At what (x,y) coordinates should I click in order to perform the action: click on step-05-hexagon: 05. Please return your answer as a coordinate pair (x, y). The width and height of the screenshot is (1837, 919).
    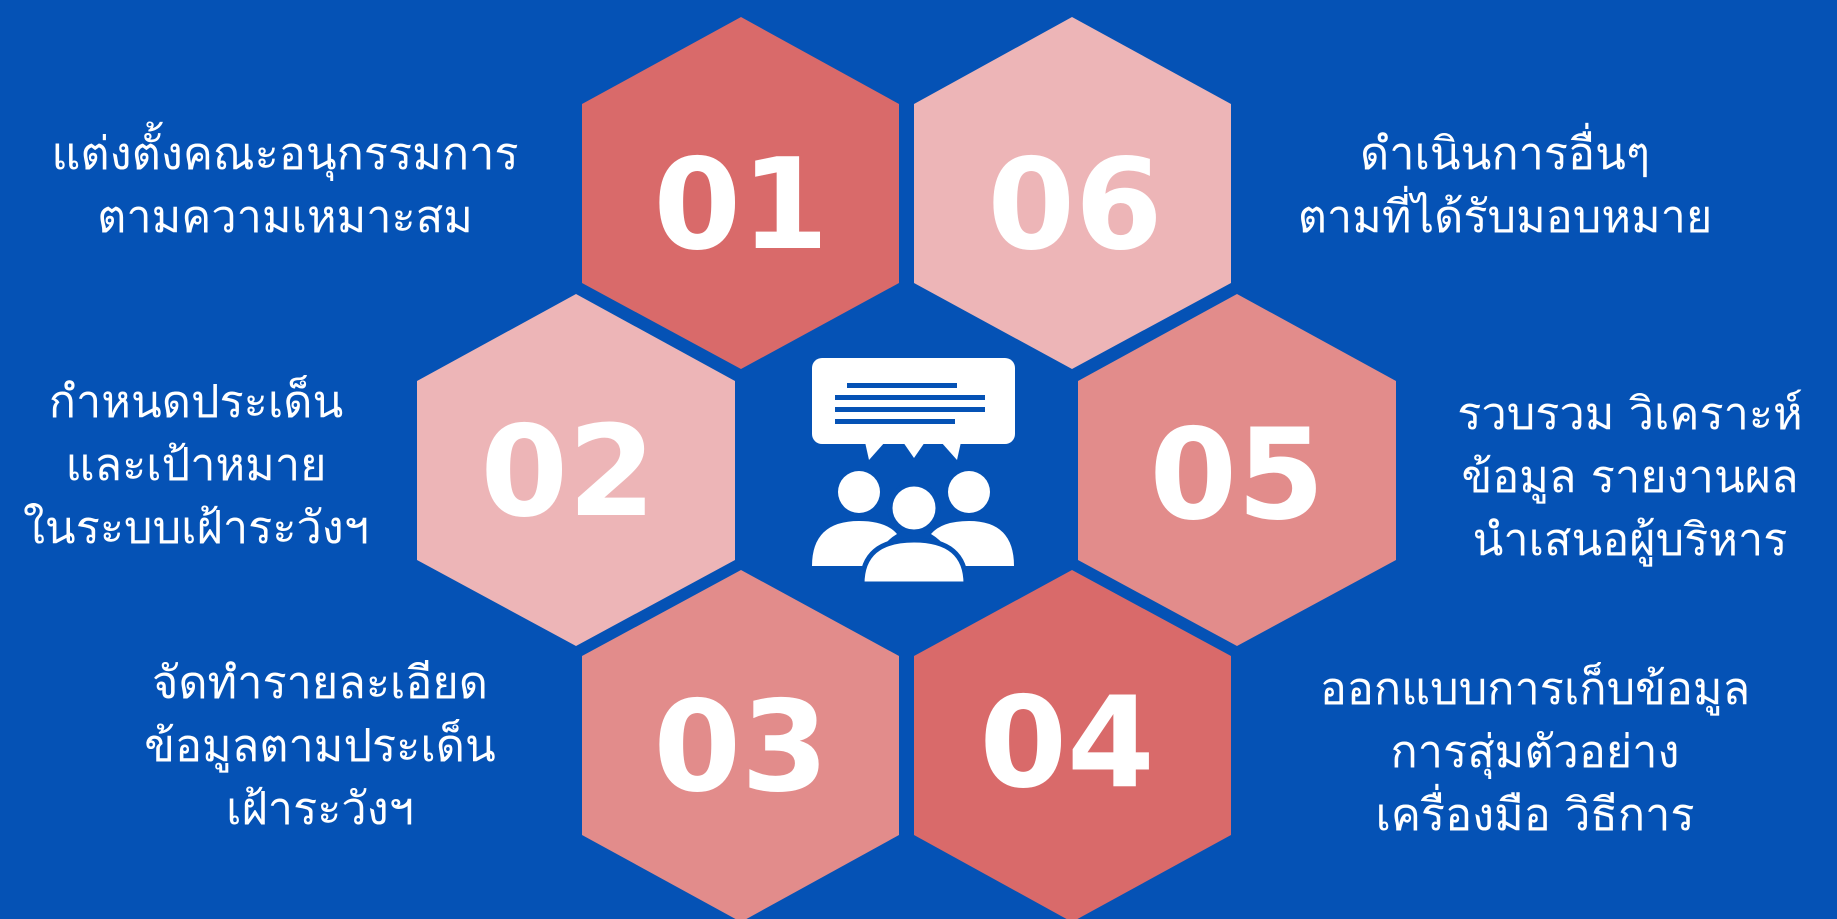
    Looking at the image, I should click on (1237, 470).